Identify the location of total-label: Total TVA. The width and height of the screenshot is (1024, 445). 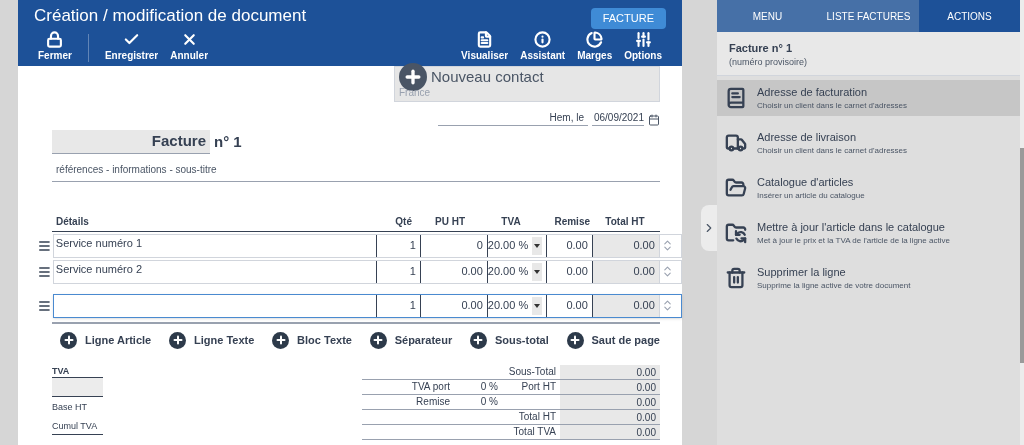
(534, 432).